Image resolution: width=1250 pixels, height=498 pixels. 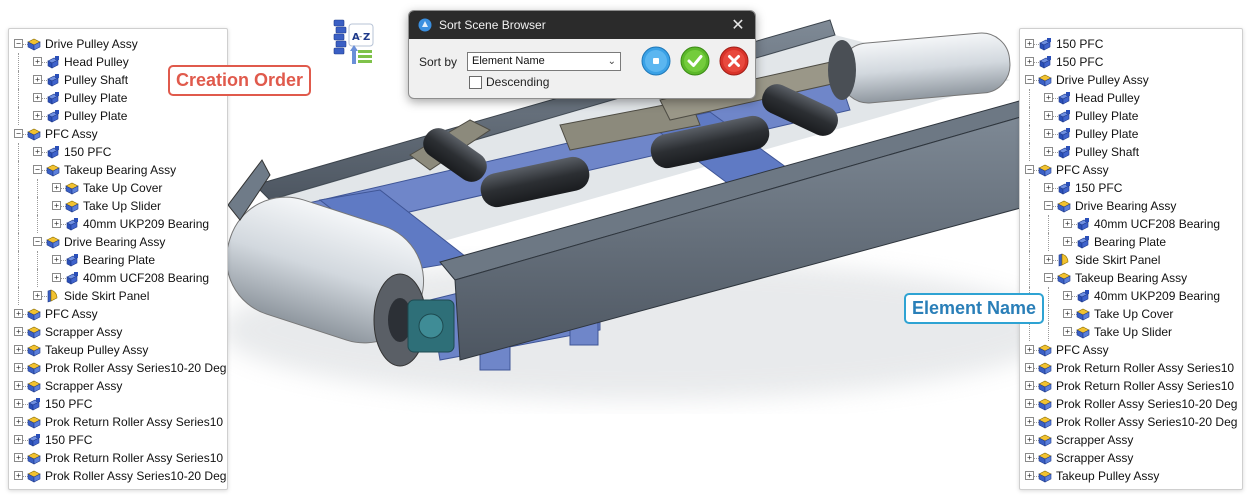 I want to click on element-name-tree-item: − Takeup Bearing Assy, so click(x=1131, y=278).